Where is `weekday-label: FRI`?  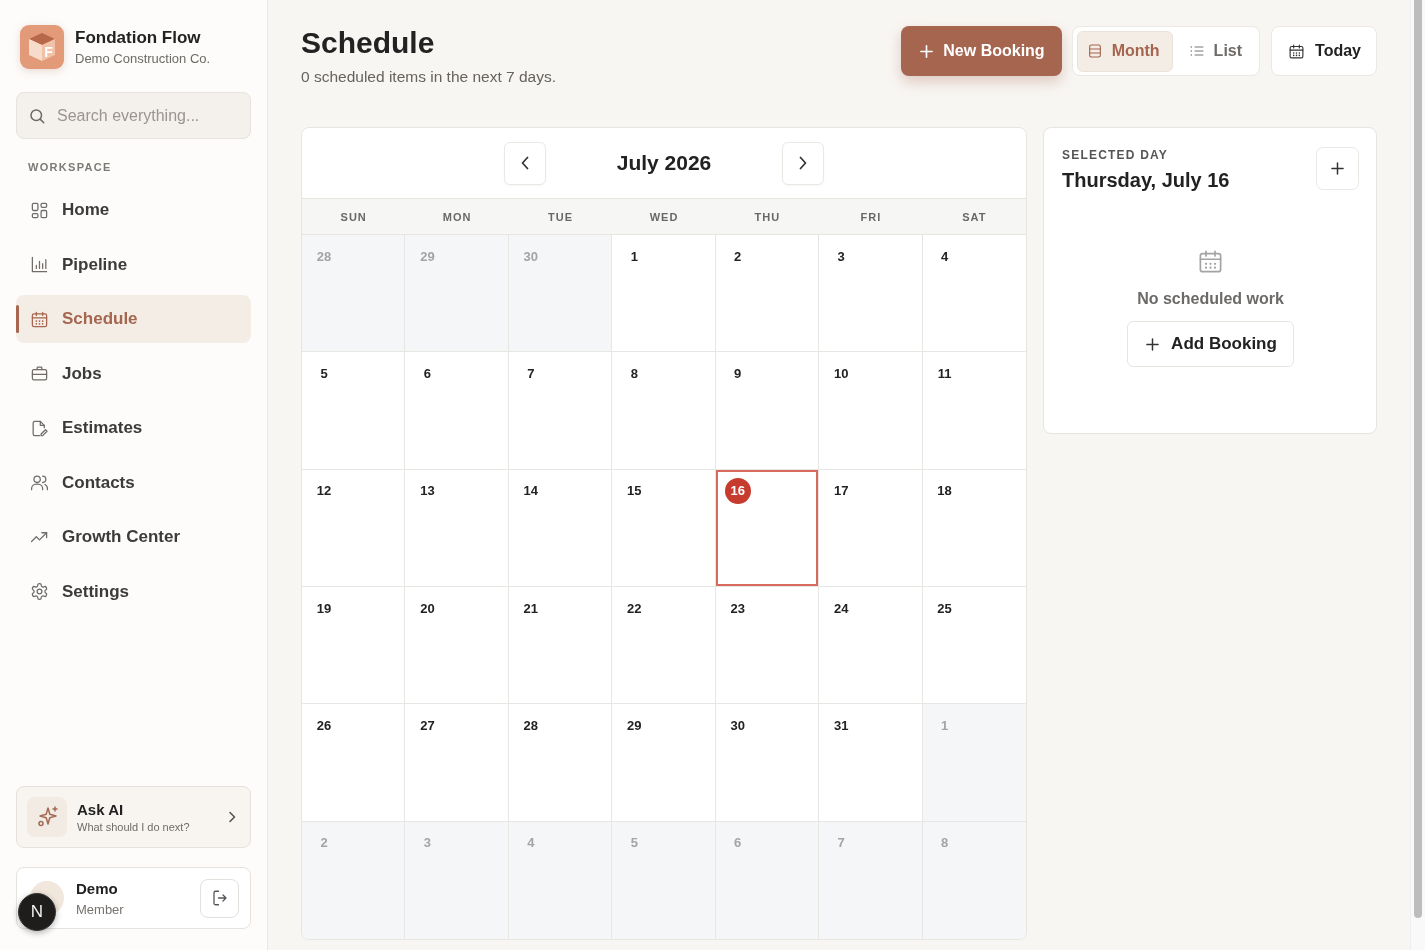 weekday-label: FRI is located at coordinates (871, 216).